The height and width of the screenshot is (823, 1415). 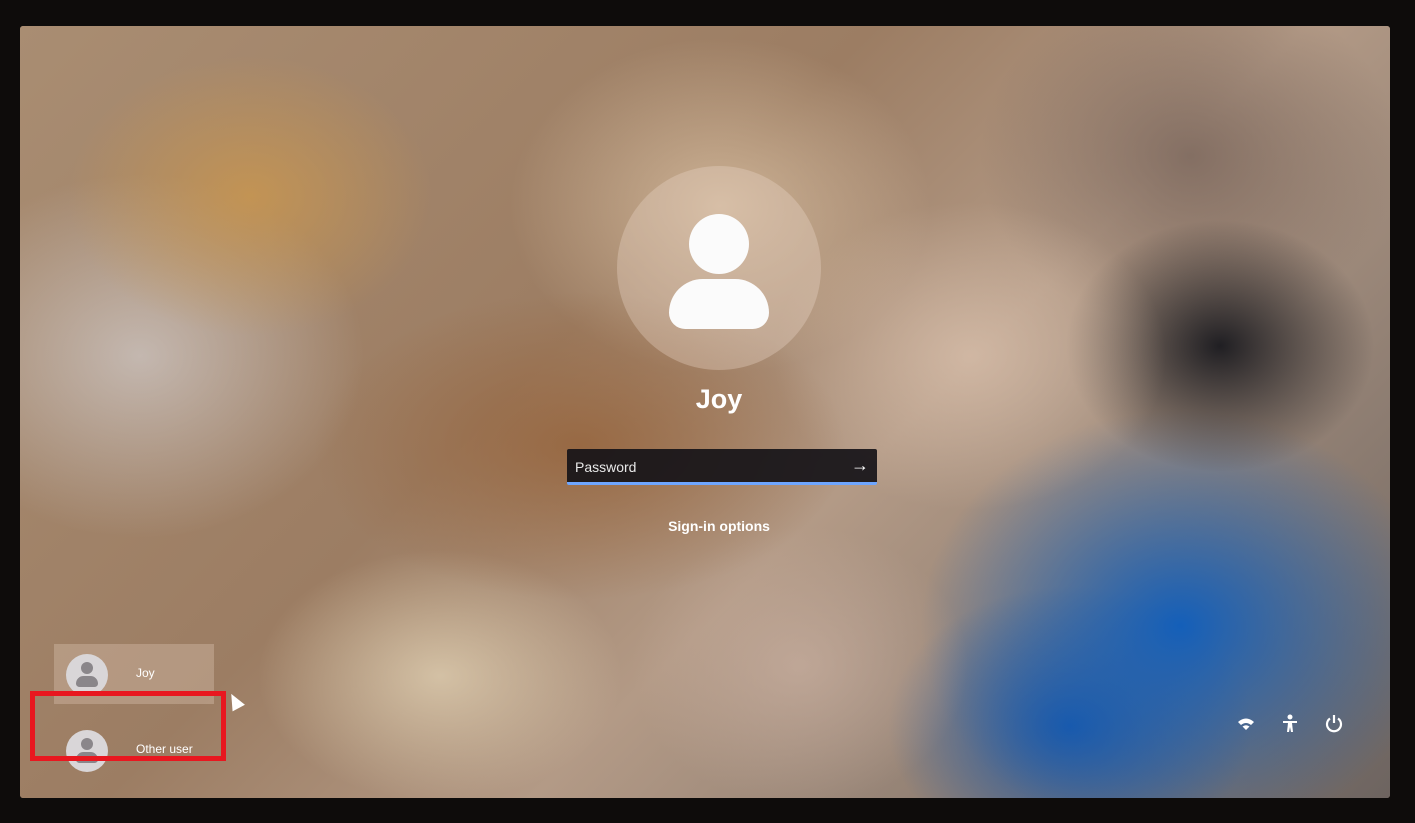 I want to click on accessibility-icon, so click(x=1290, y=724).